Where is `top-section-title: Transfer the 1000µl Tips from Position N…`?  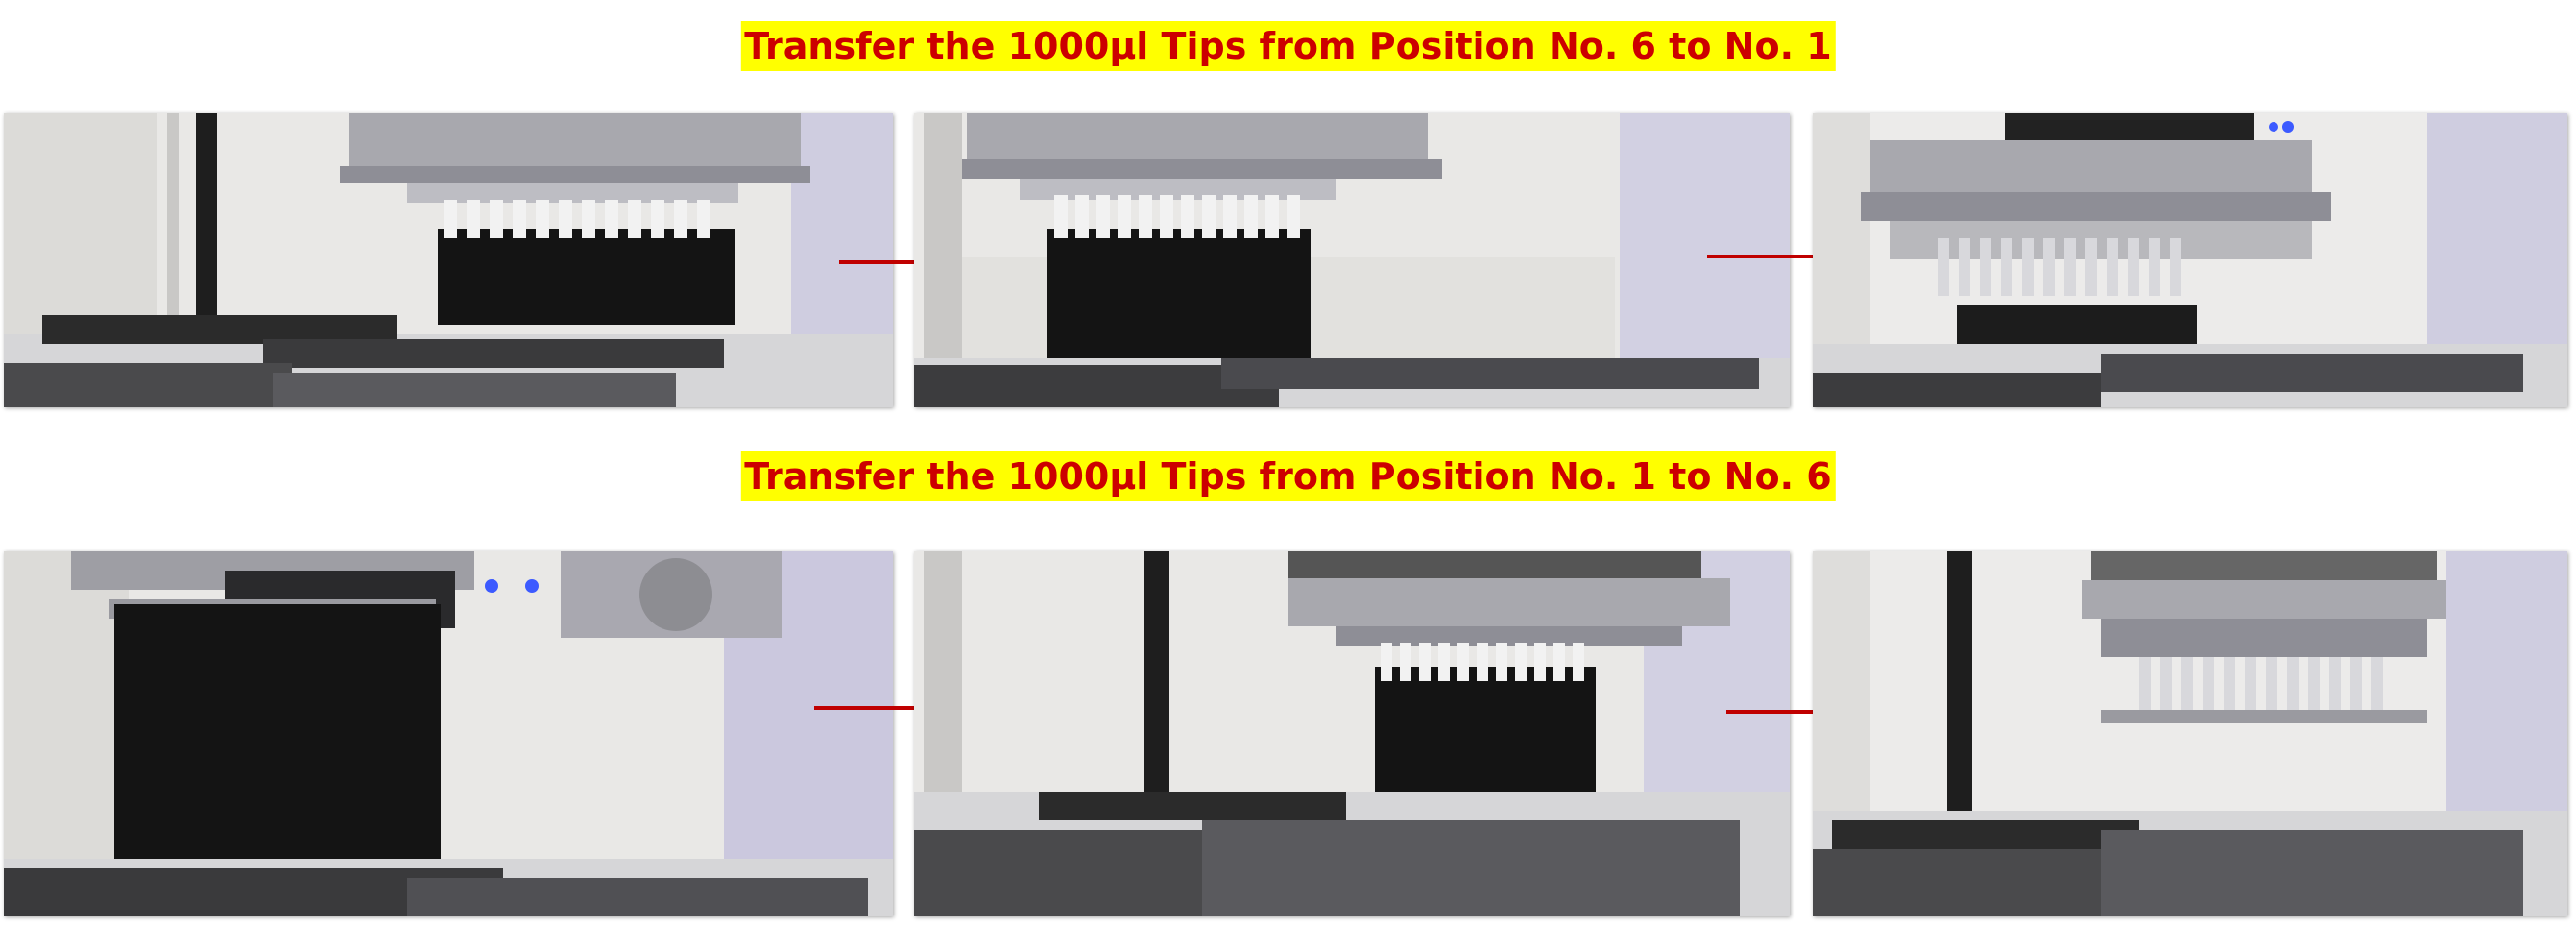
top-section-title: Transfer the 1000µl Tips from Position N… is located at coordinates (1288, 46).